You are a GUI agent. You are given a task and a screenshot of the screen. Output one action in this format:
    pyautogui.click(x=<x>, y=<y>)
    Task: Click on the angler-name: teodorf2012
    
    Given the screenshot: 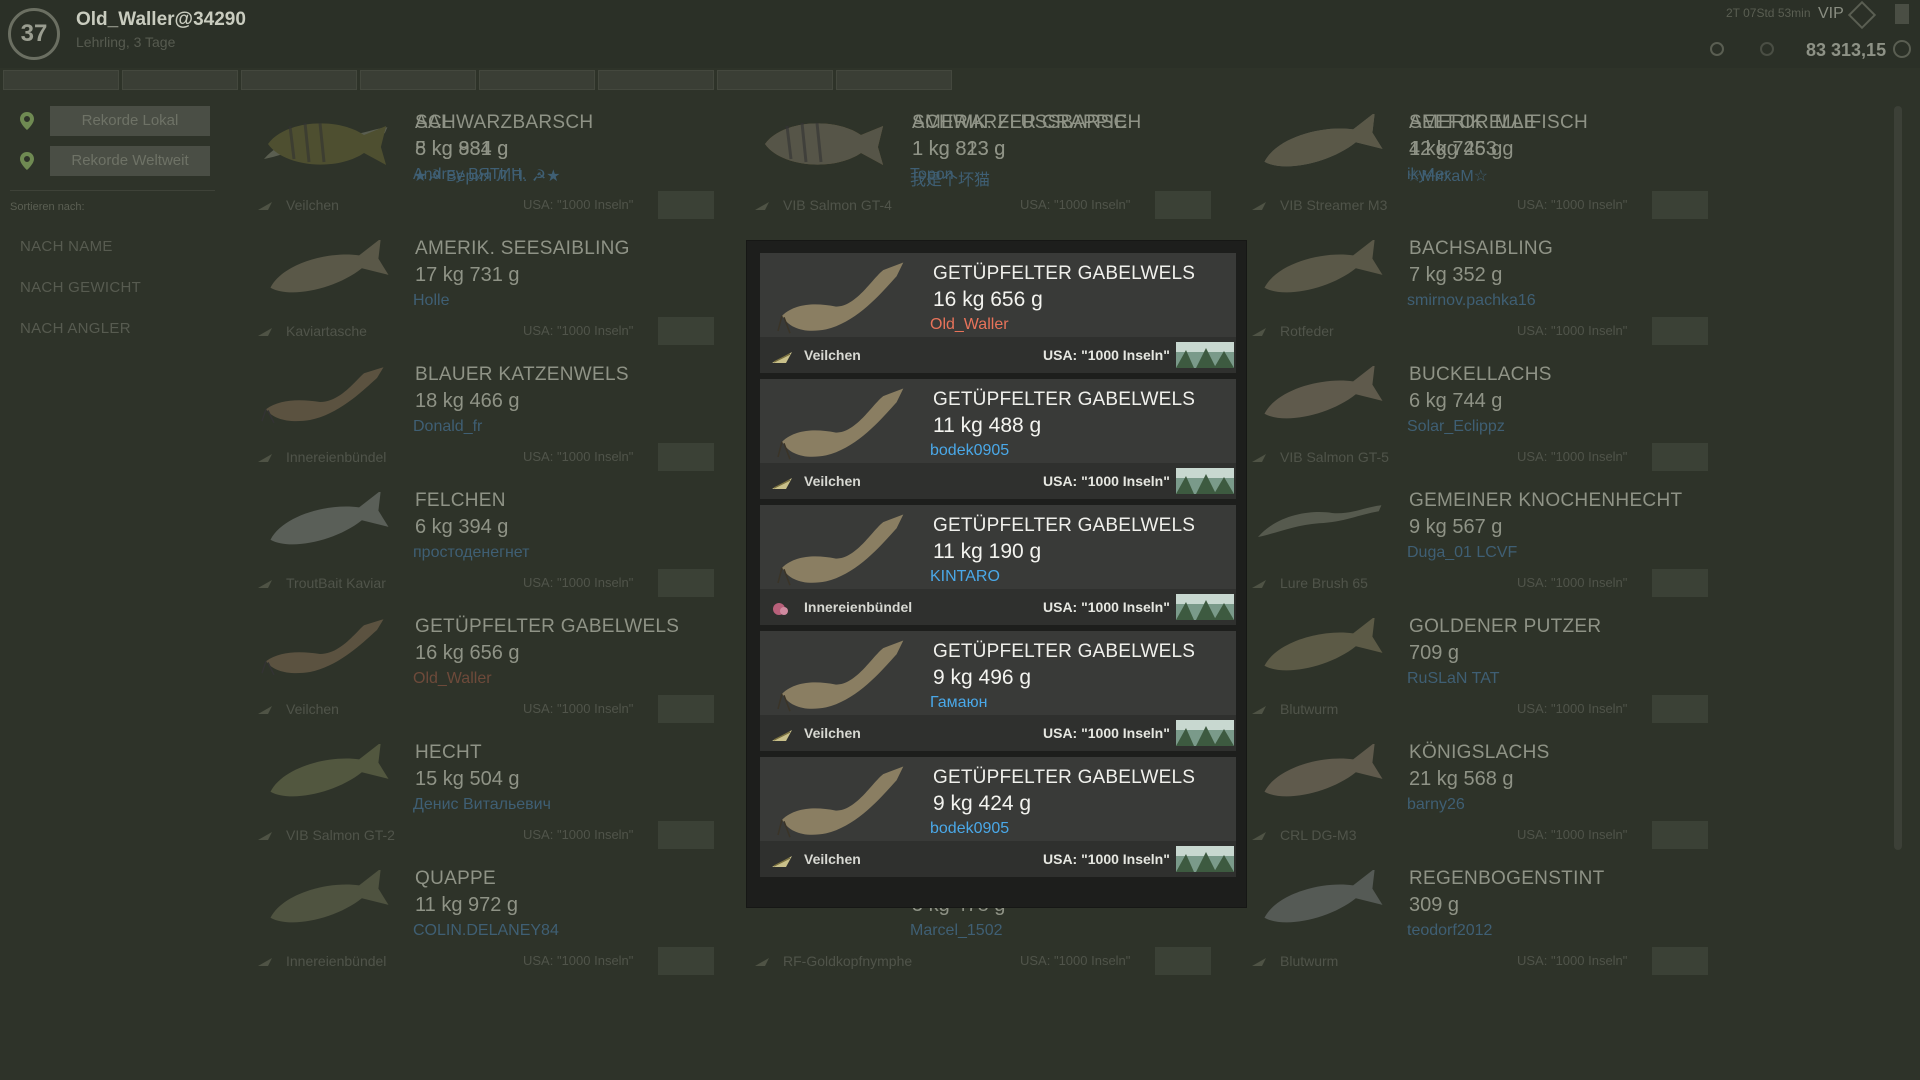 What is the action you would take?
    pyautogui.click(x=1449, y=931)
    